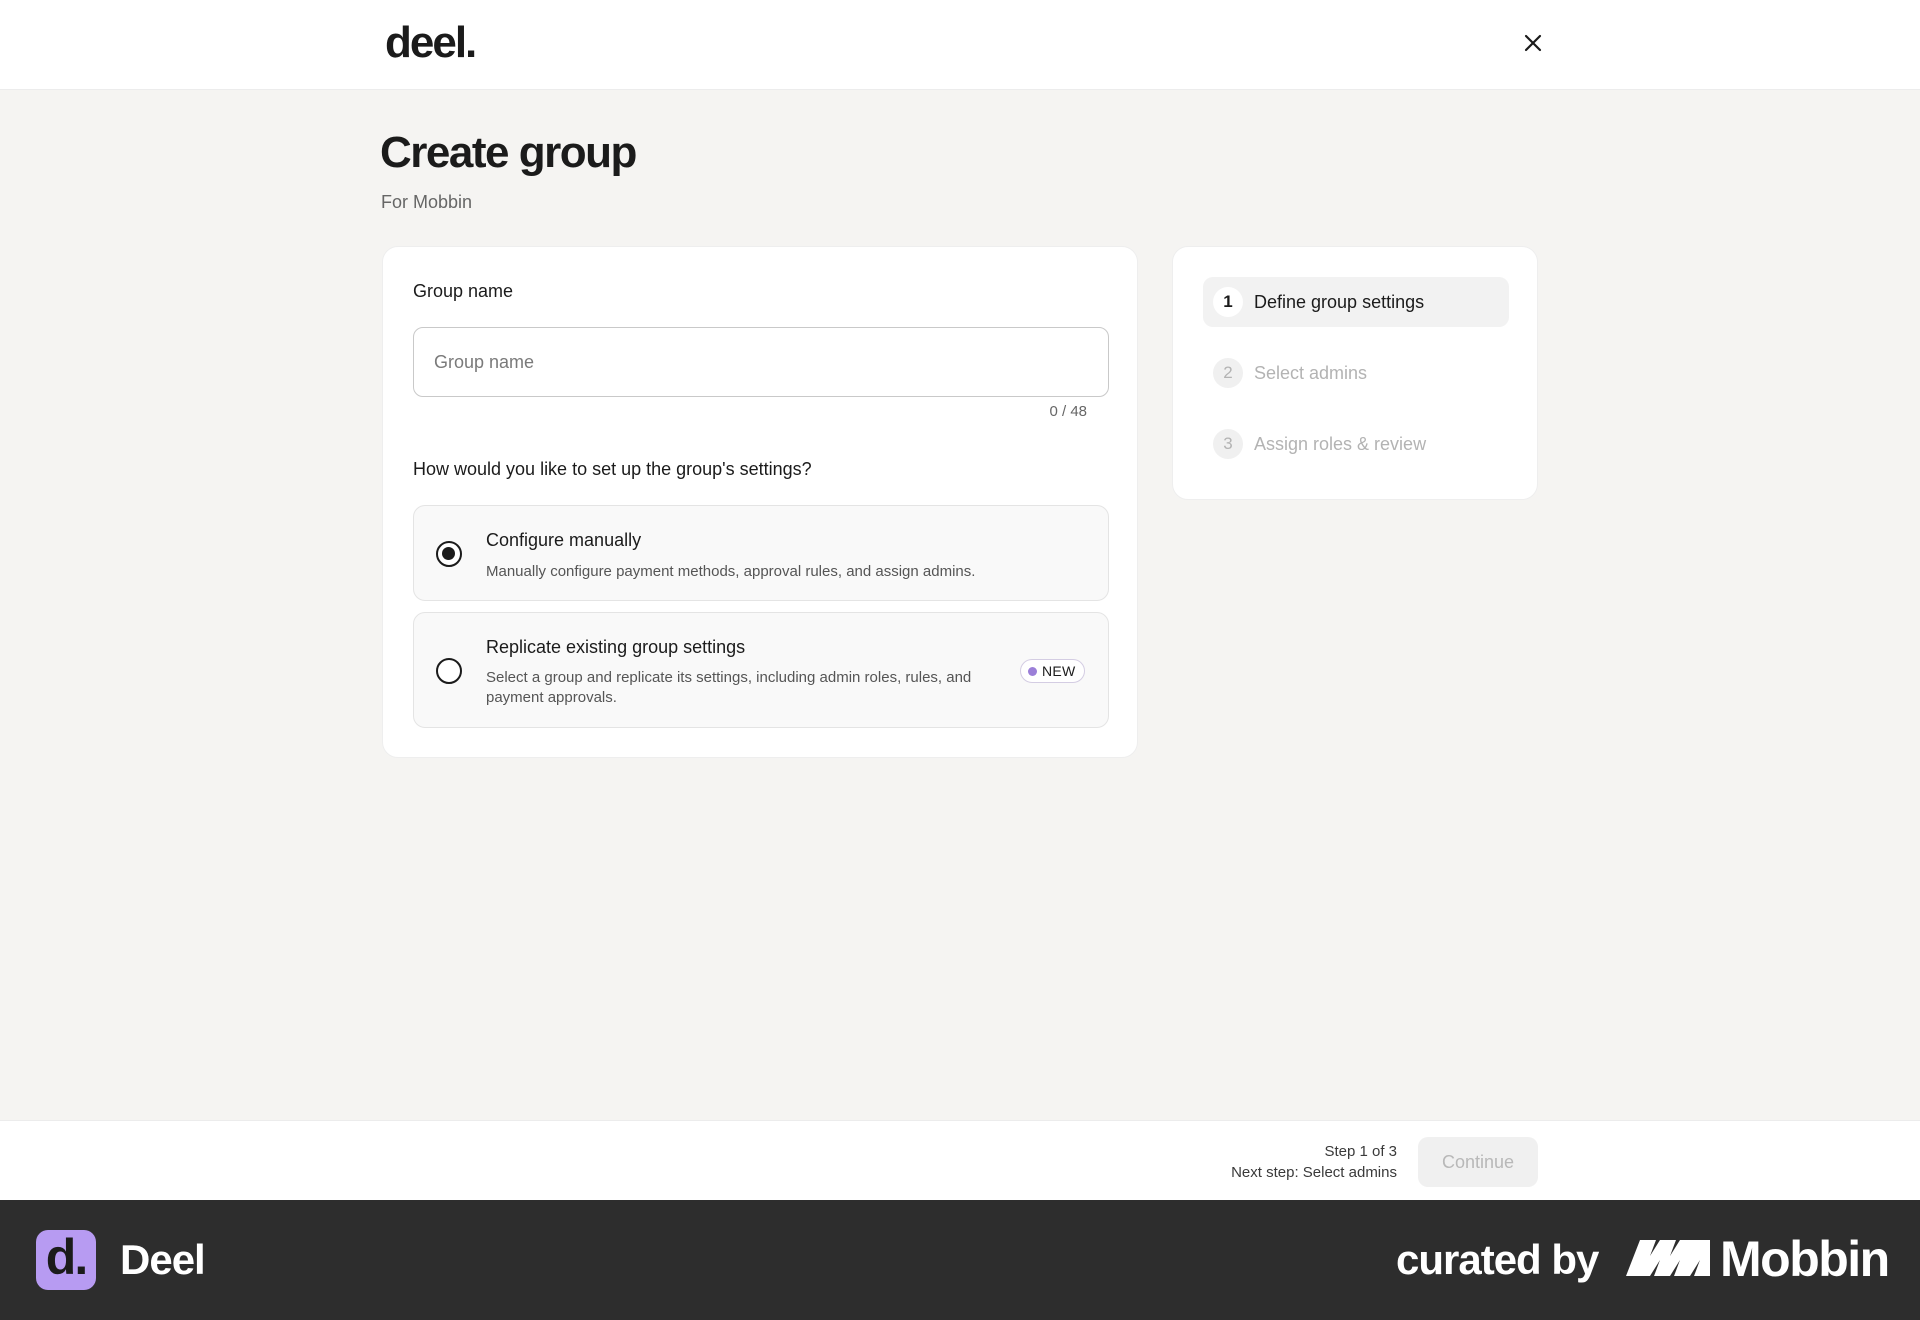 The image size is (1920, 1320). Describe the element at coordinates (1314, 1172) in the screenshot. I see `next-step-text: Next step: Select admins` at that location.